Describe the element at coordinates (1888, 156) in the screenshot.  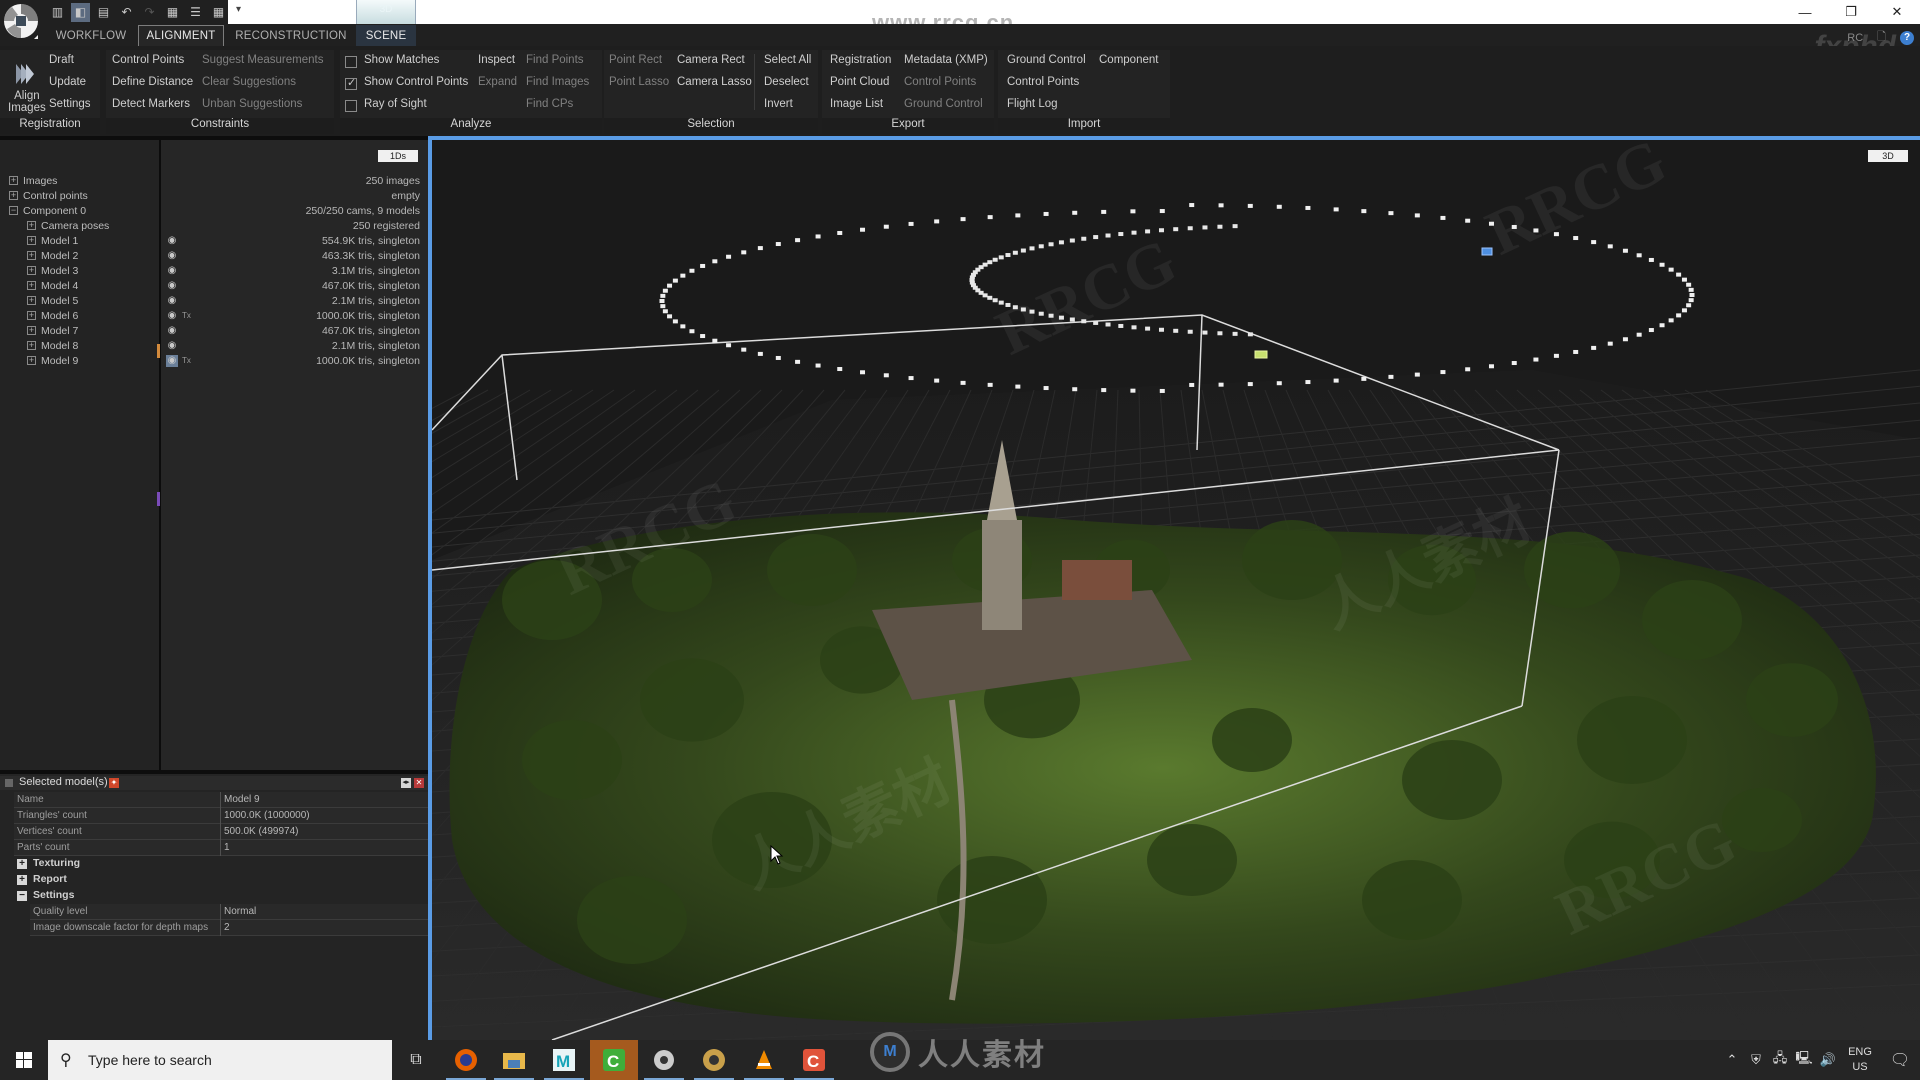
I see `view-mode-3d-button: 3D` at that location.